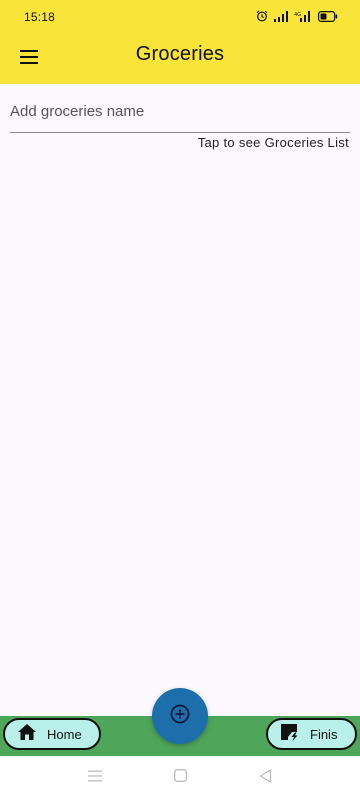  I want to click on recents-icon, so click(95, 778).